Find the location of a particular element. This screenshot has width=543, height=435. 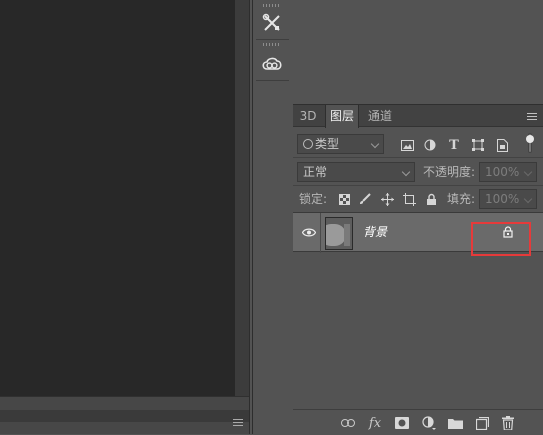

layers-bottom-toolbar: fx is located at coordinates (418, 422).